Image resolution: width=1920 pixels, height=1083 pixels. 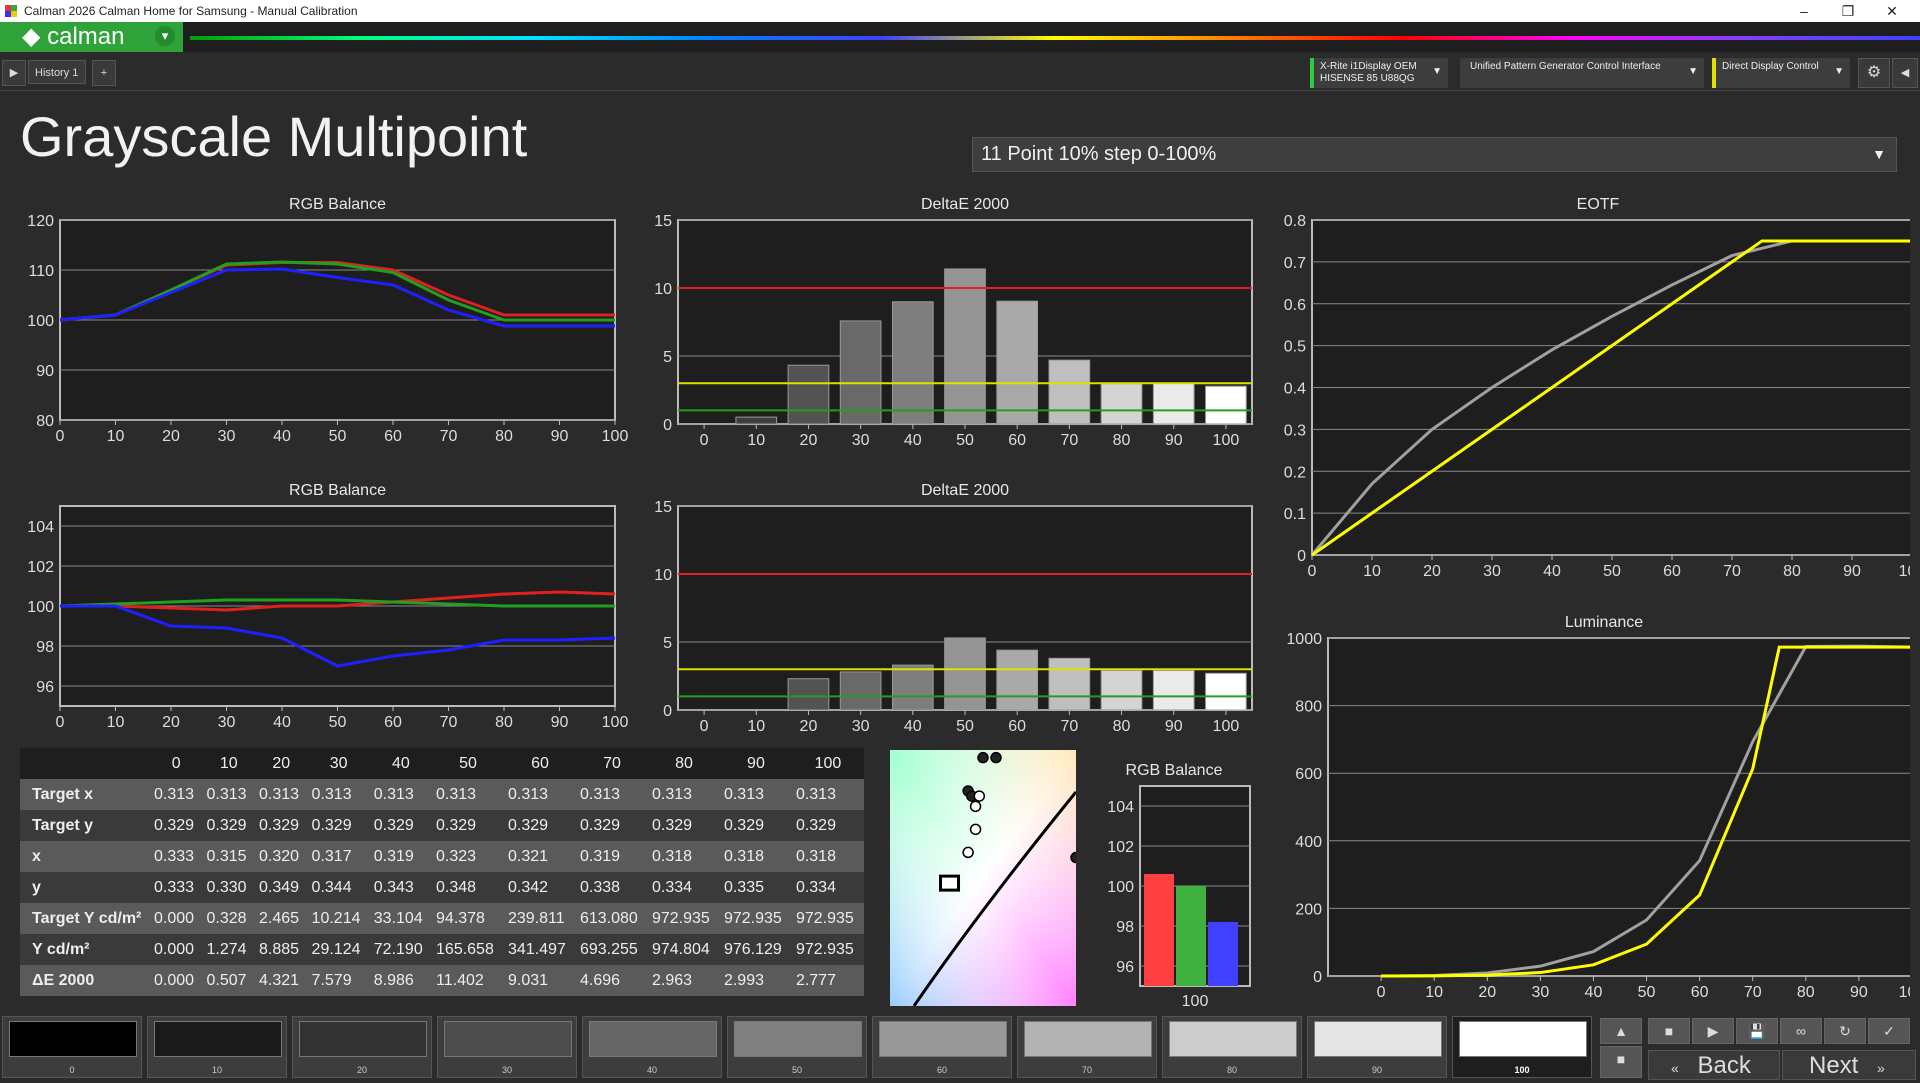 What do you see at coordinates (45, 647) in the screenshot?
I see `y-tick-label: 98` at bounding box center [45, 647].